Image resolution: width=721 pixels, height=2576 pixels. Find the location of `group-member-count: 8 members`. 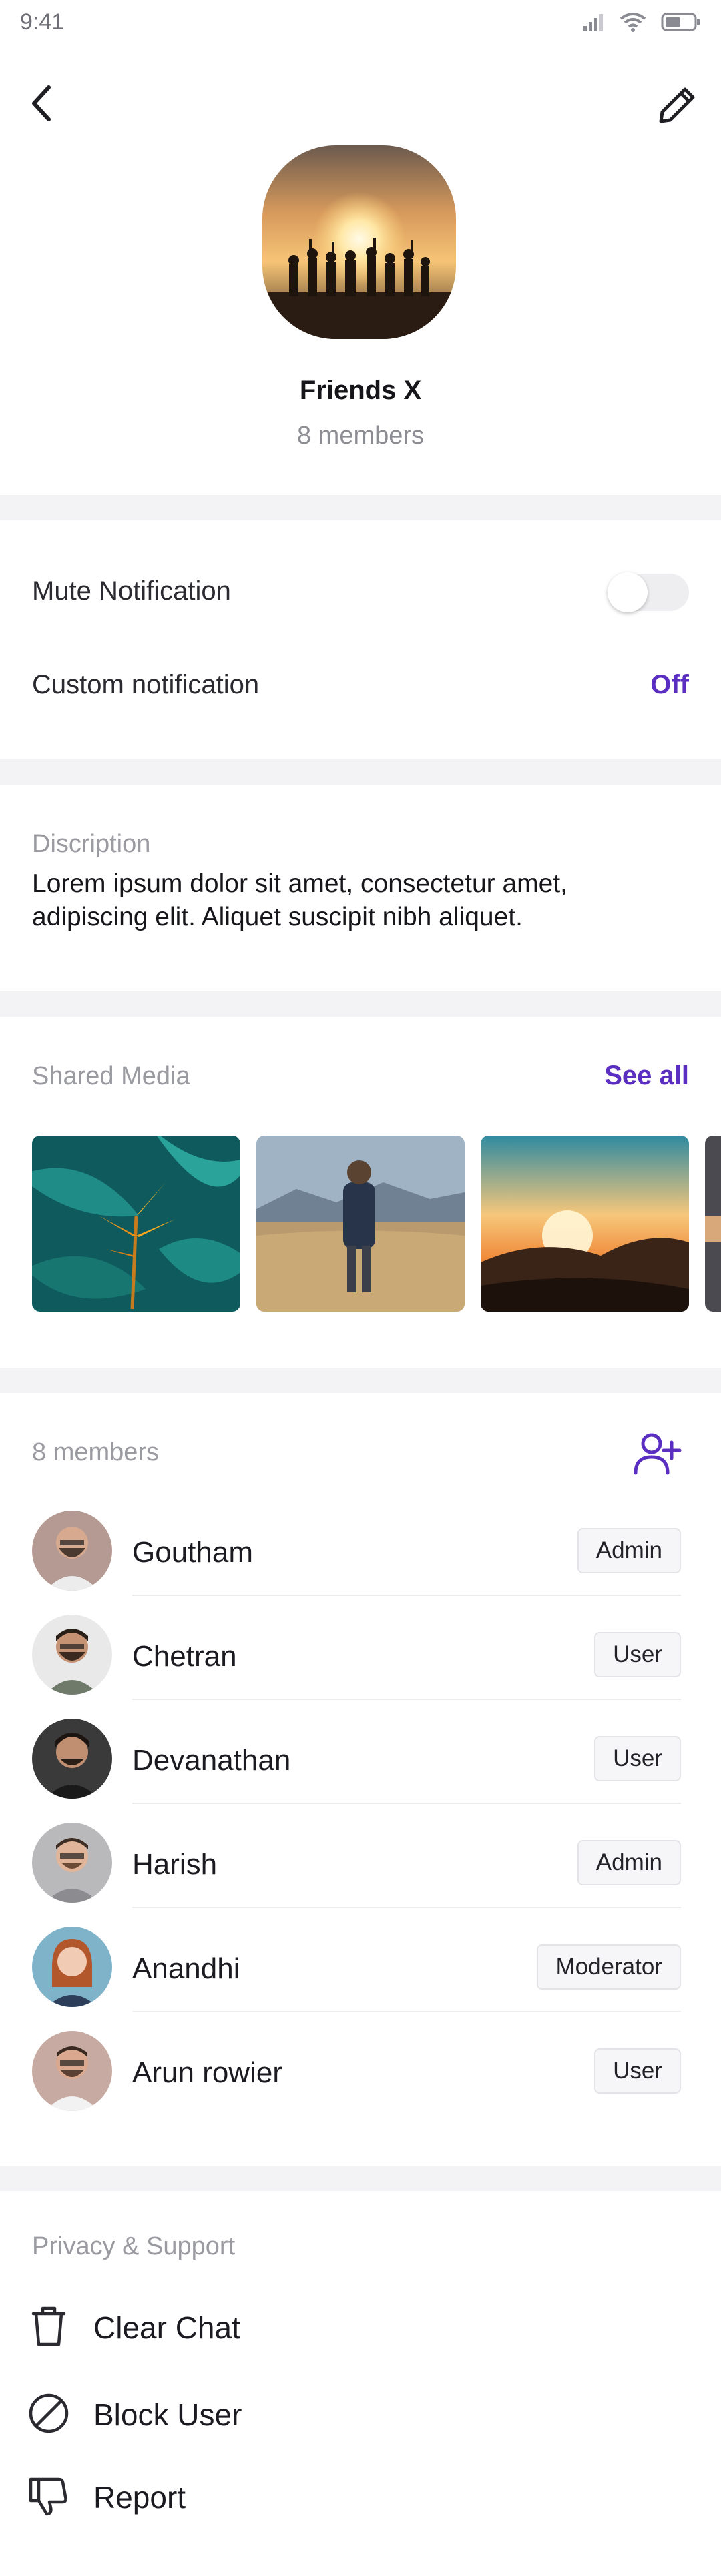

group-member-count: 8 members is located at coordinates (360, 436).